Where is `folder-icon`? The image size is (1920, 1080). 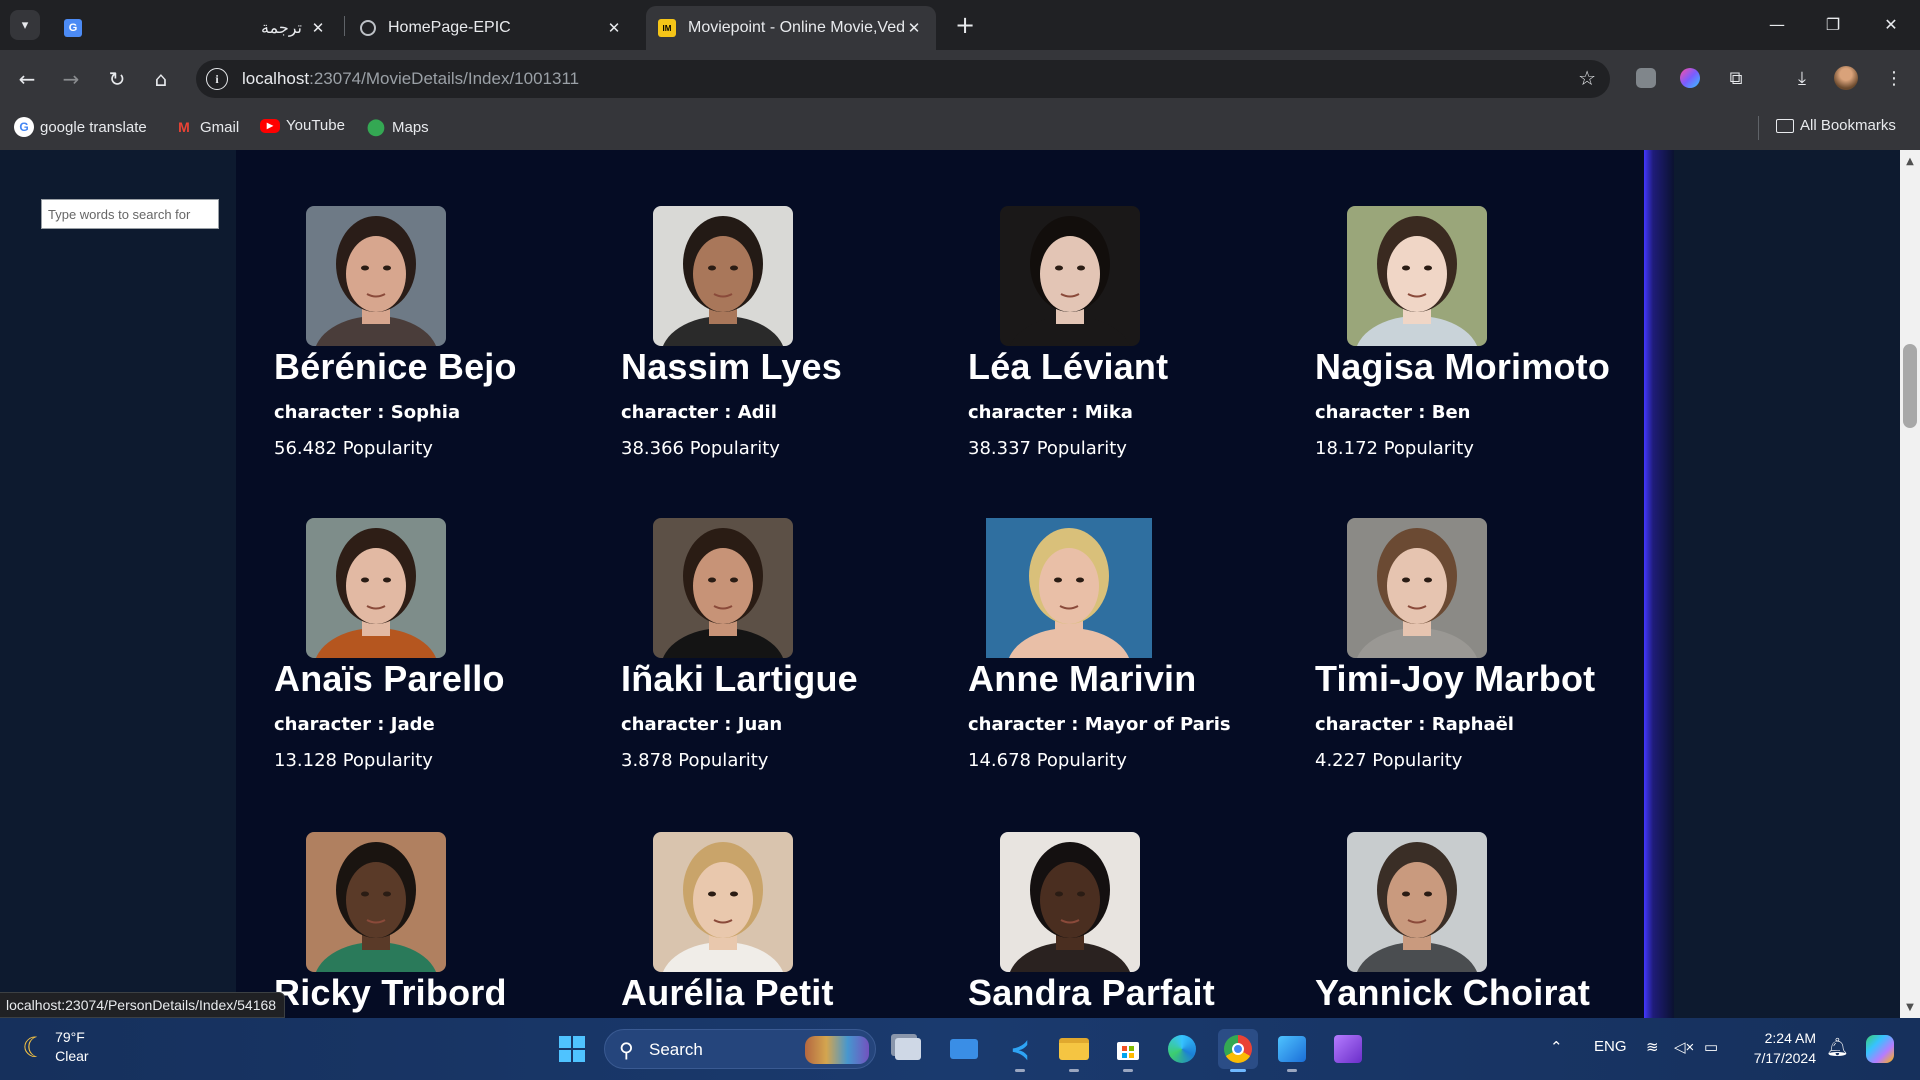
folder-icon is located at coordinates (1785, 125).